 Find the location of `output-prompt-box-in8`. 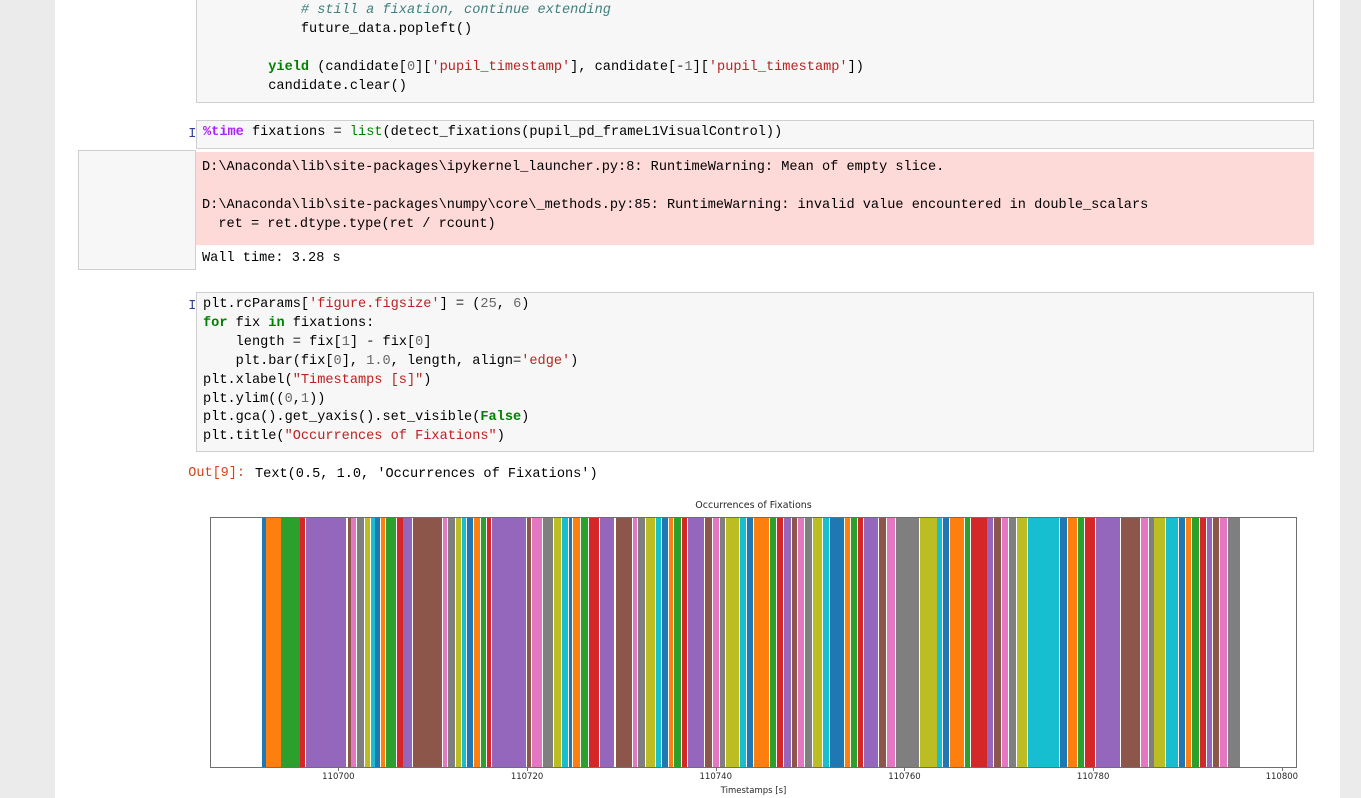

output-prompt-box-in8 is located at coordinates (137, 210).